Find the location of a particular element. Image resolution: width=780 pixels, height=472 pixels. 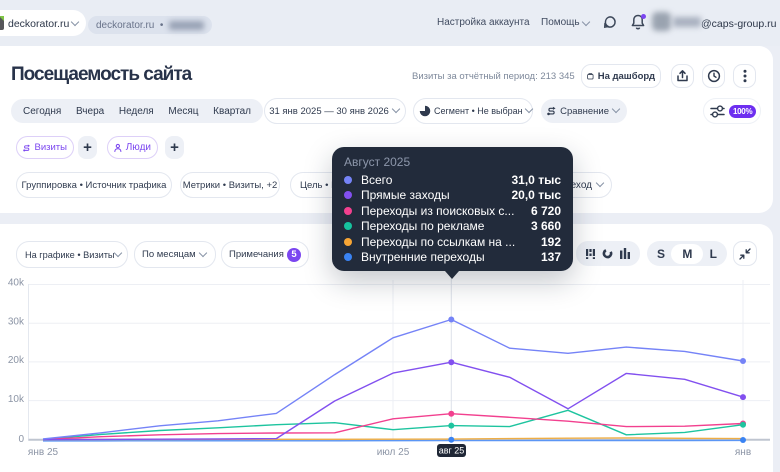

svg-text: авг 25 is located at coordinates (452, 451).